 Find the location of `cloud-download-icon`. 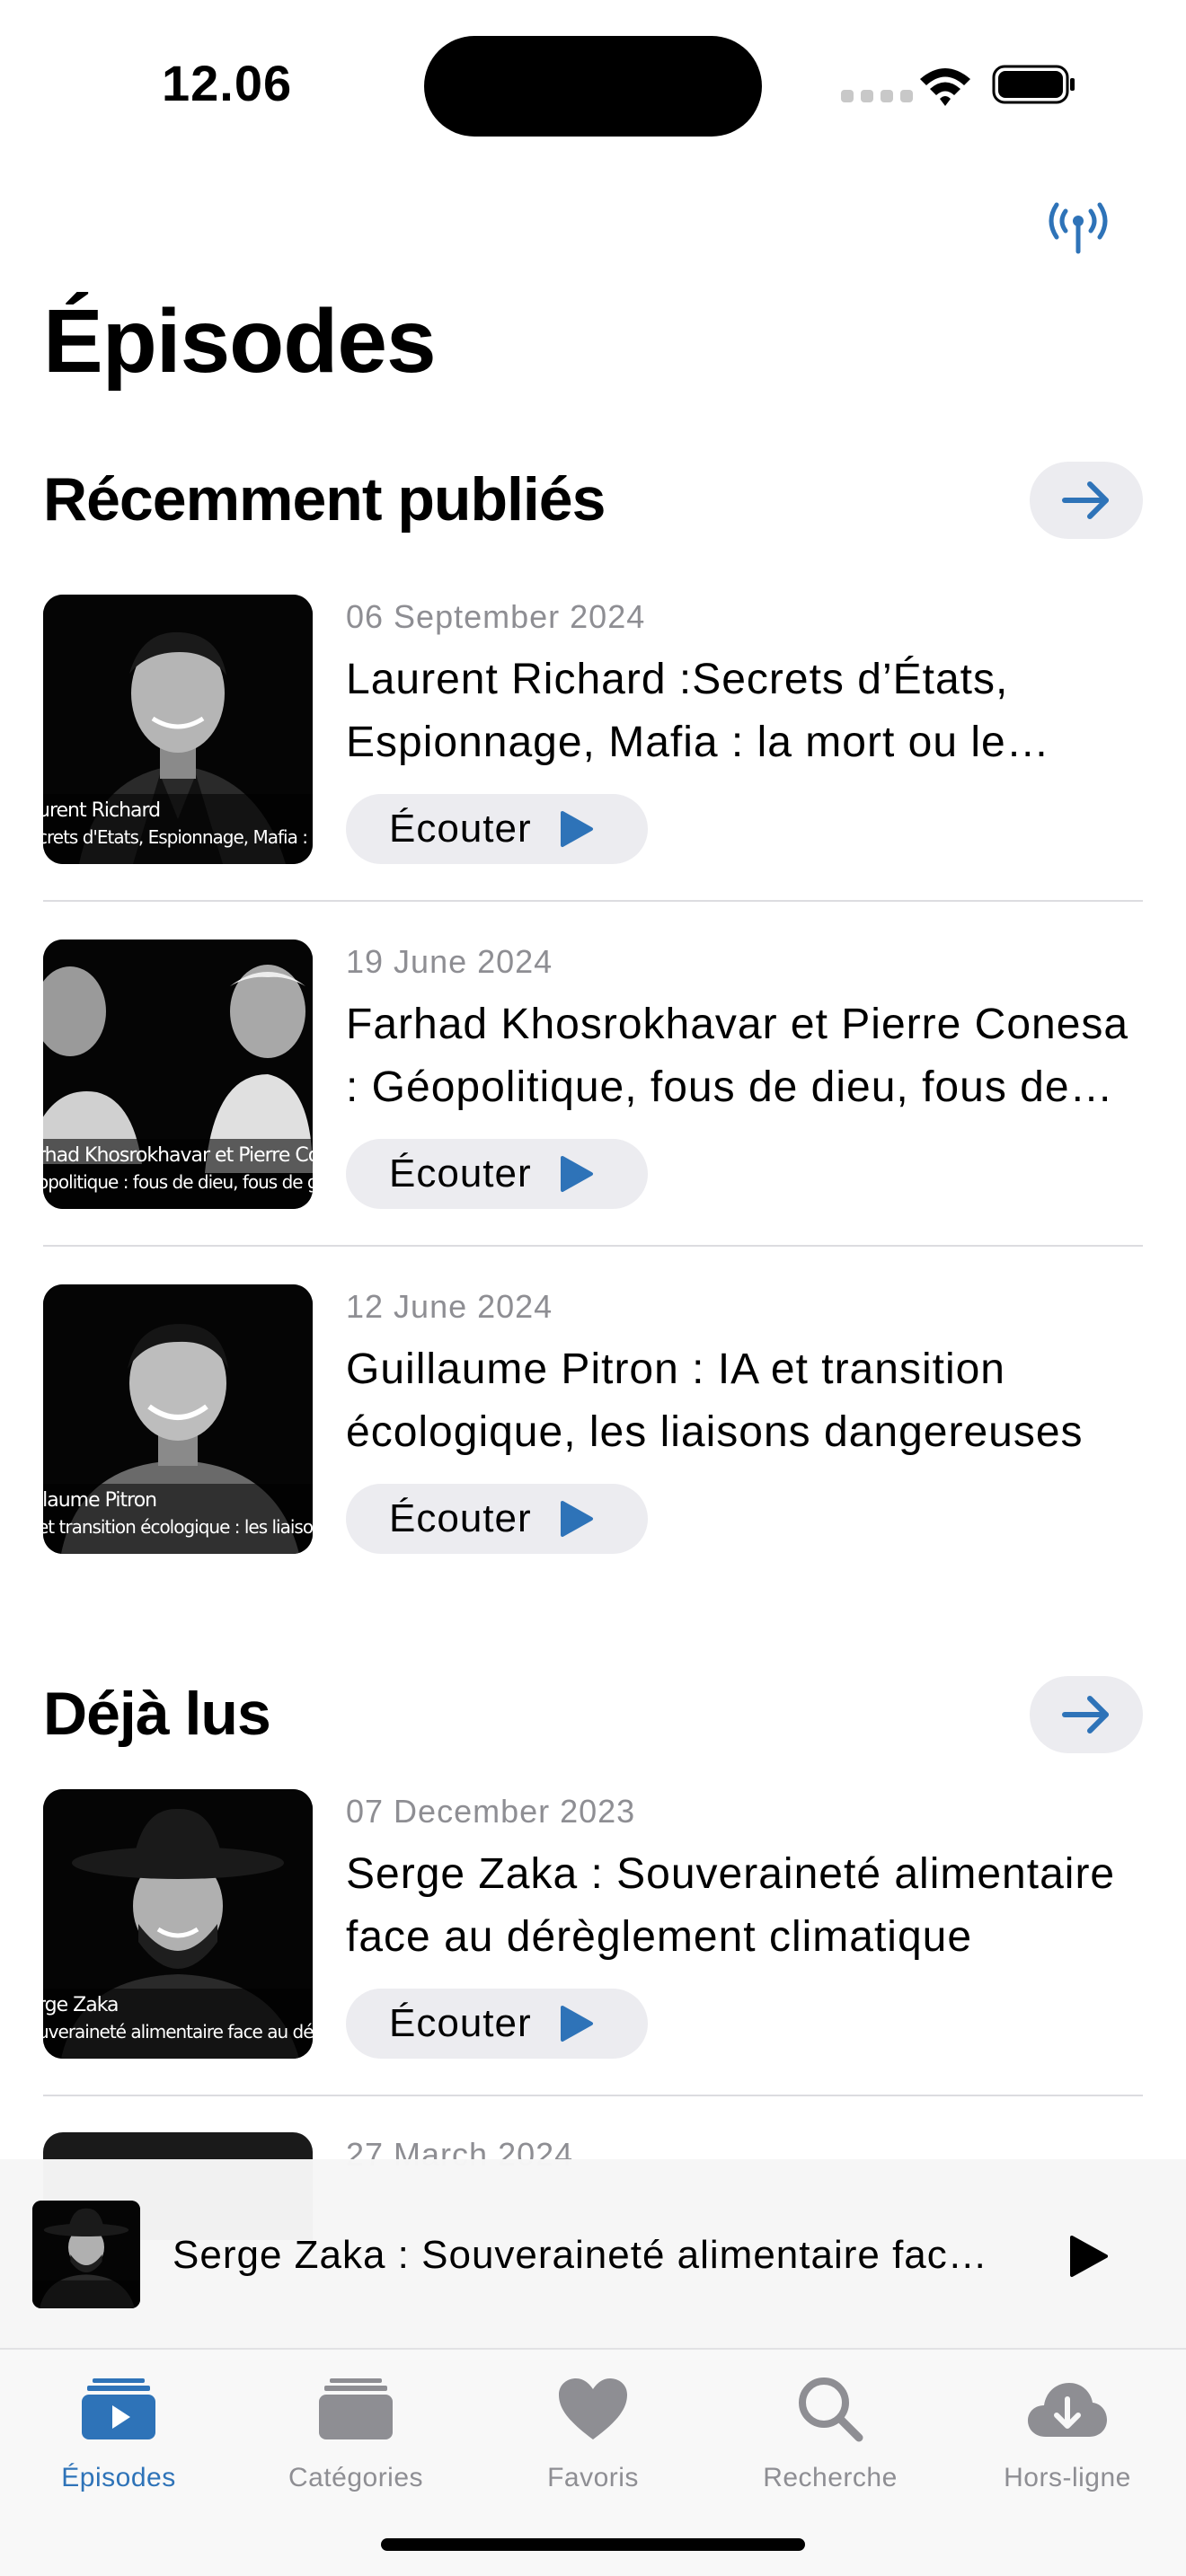

cloud-download-icon is located at coordinates (1067, 2410).